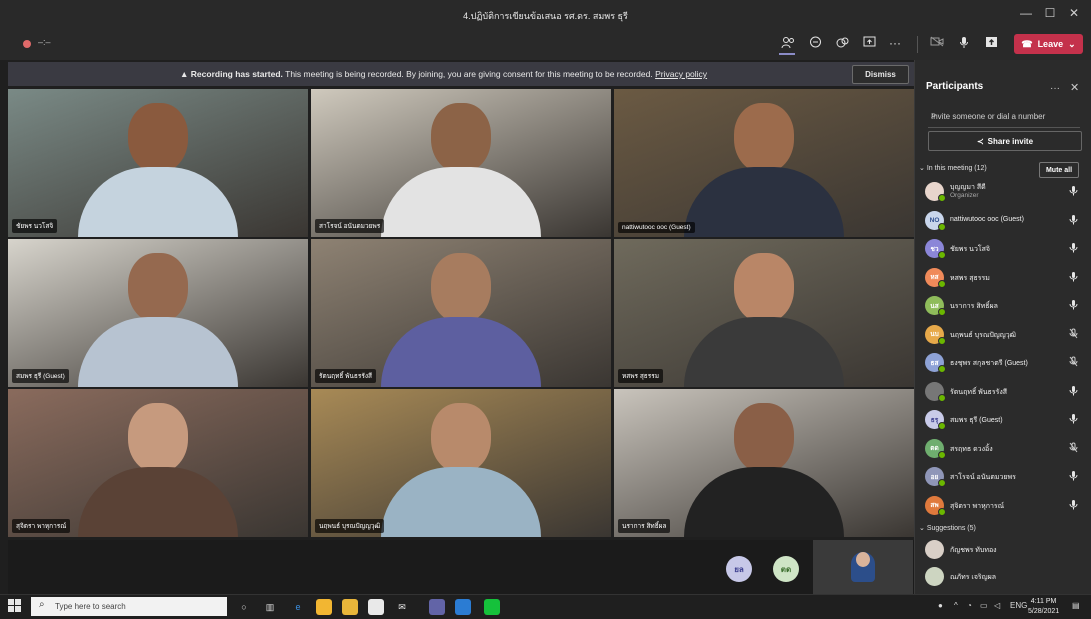 Image resolution: width=1091 pixels, height=619 pixels. What do you see at coordinates (158, 463) in the screenshot?
I see `video-tile: สุจิตรา พาหุการณ์` at bounding box center [158, 463].